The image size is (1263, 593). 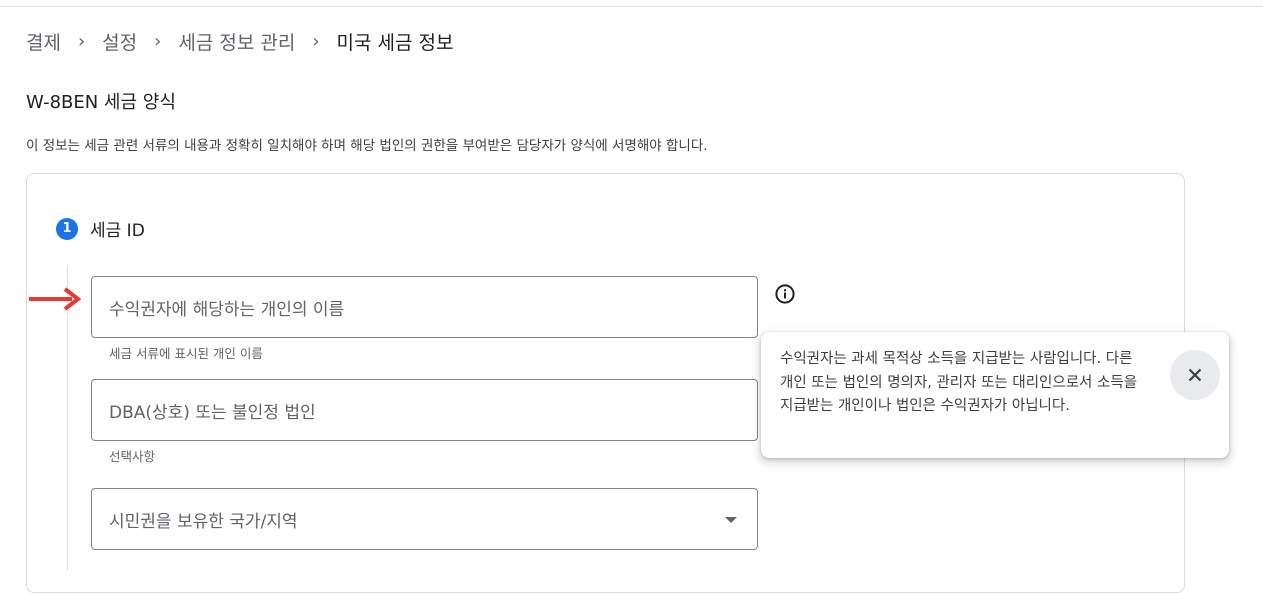 I want to click on citizenship-country-select: 시민권을 보유한 국가/지역, so click(x=424, y=519).